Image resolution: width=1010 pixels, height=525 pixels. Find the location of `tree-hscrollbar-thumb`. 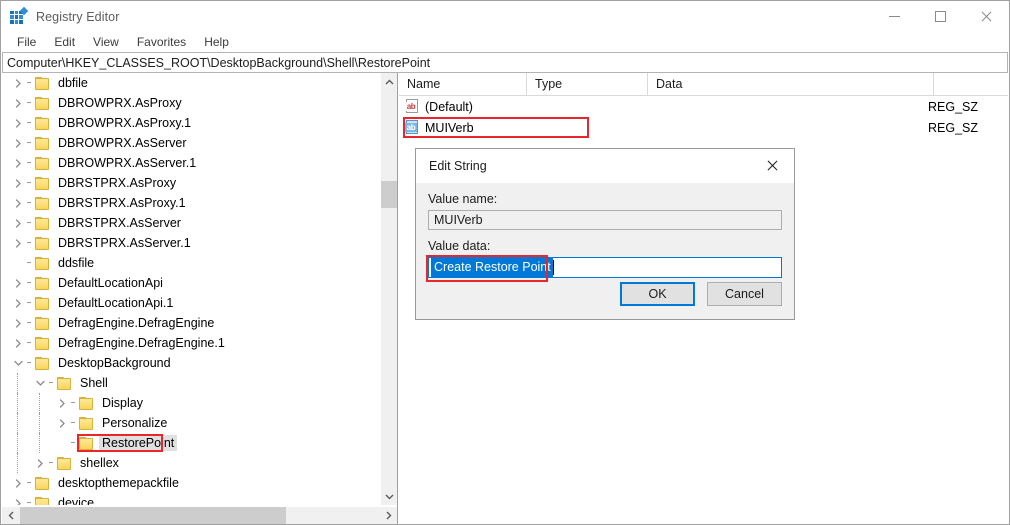

tree-hscrollbar-thumb is located at coordinates (153, 515).